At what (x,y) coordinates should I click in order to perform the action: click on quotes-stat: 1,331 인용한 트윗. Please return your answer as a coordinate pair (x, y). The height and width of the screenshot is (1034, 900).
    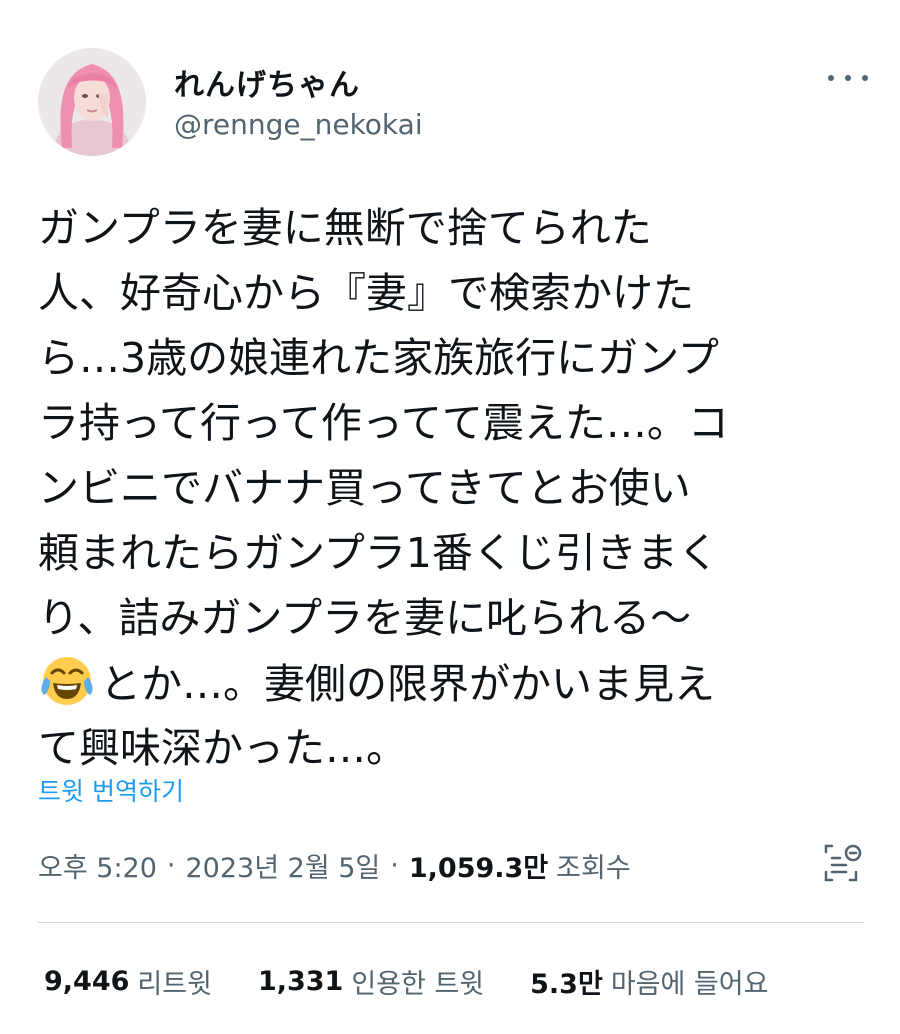
    Looking at the image, I should click on (371, 981).